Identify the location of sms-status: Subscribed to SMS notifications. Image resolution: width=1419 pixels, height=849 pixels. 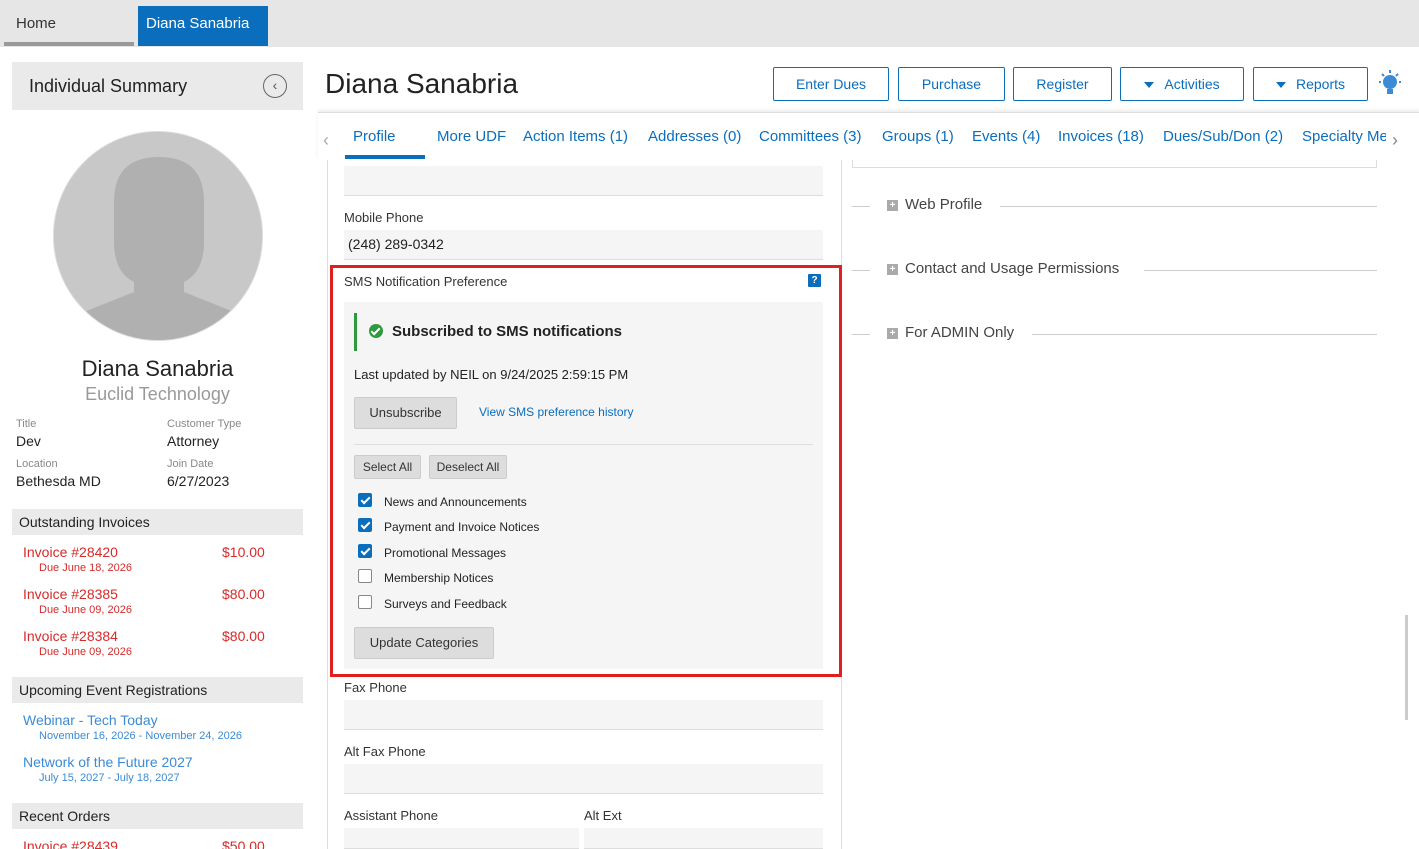
(507, 331).